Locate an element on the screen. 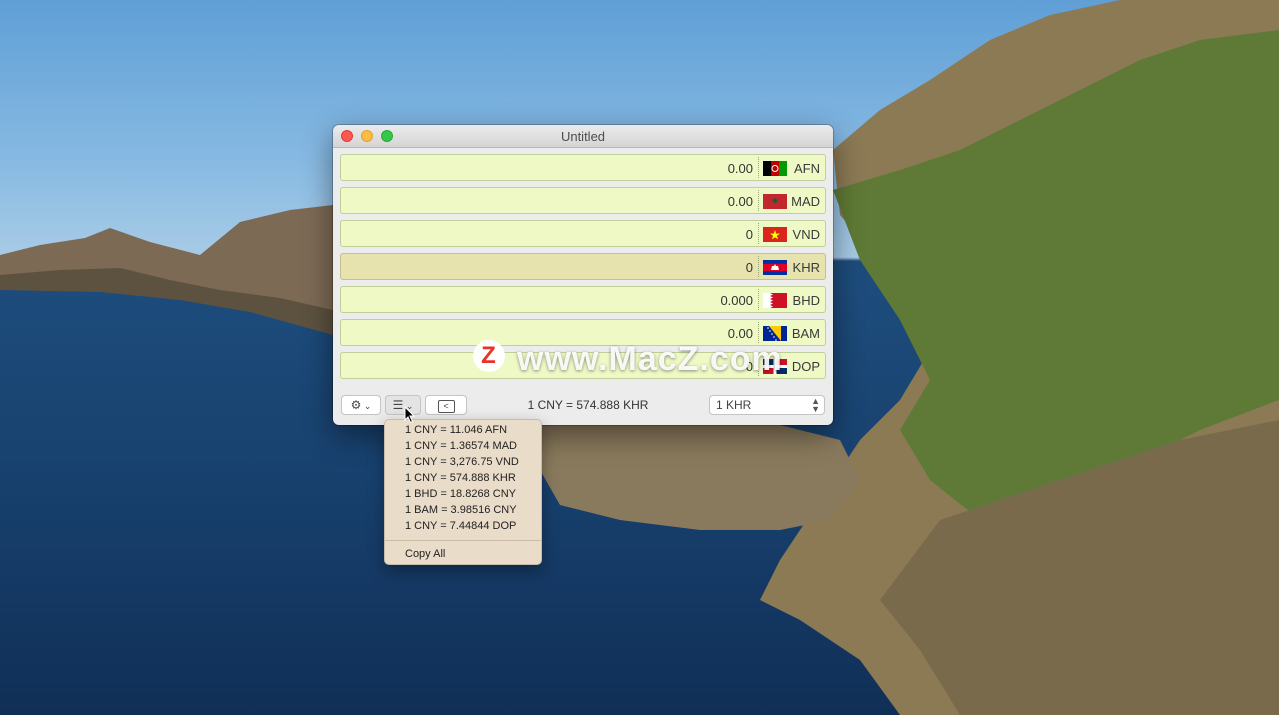 This screenshot has width=1279, height=715. chevron-down-icon: ⌄ is located at coordinates (366, 406).